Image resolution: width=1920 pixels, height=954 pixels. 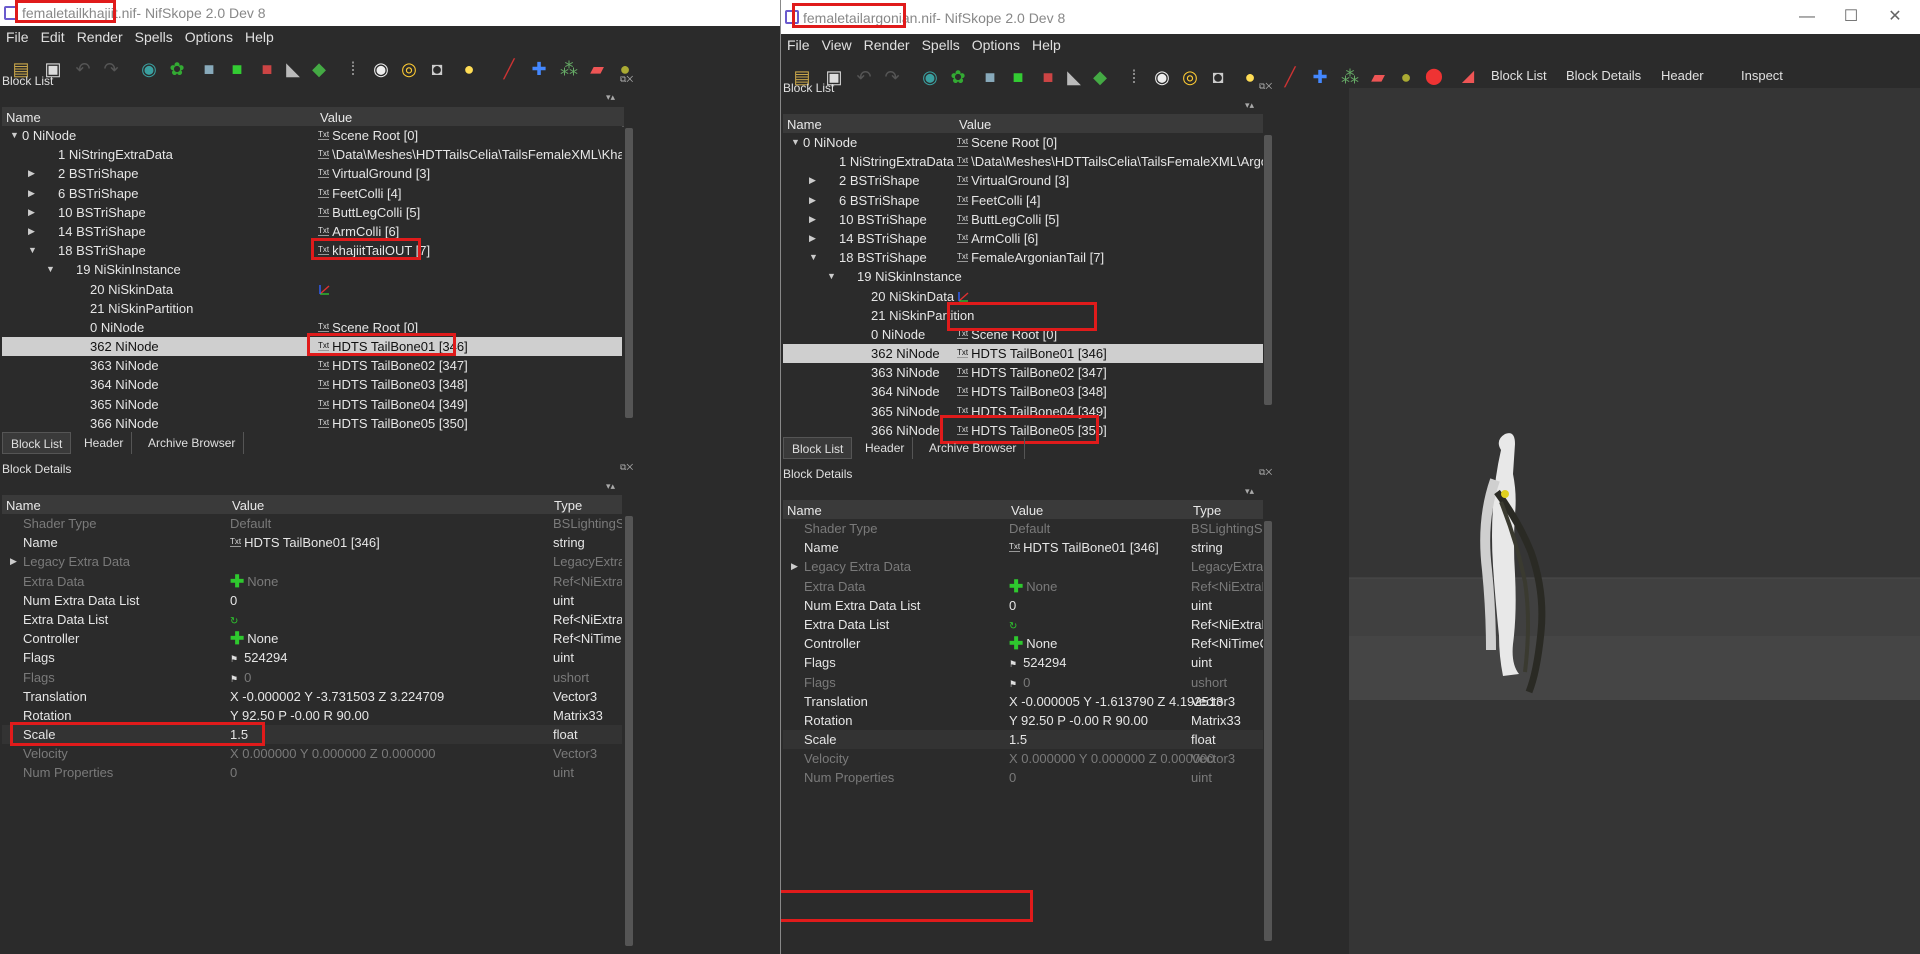 I want to click on col-type: Type, so click(x=1207, y=510).